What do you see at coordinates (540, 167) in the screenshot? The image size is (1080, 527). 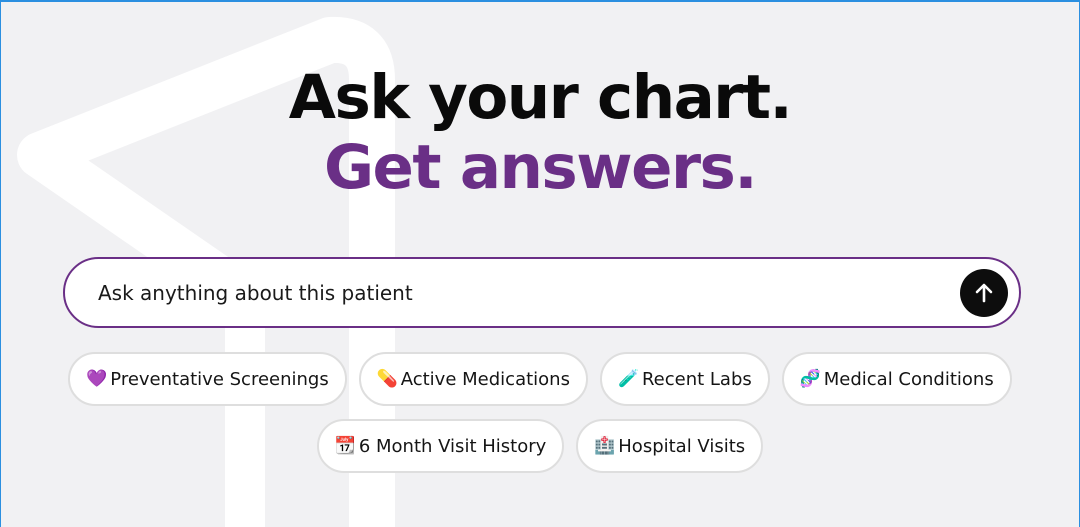 I see `hero-subtitle: Get answers.` at bounding box center [540, 167].